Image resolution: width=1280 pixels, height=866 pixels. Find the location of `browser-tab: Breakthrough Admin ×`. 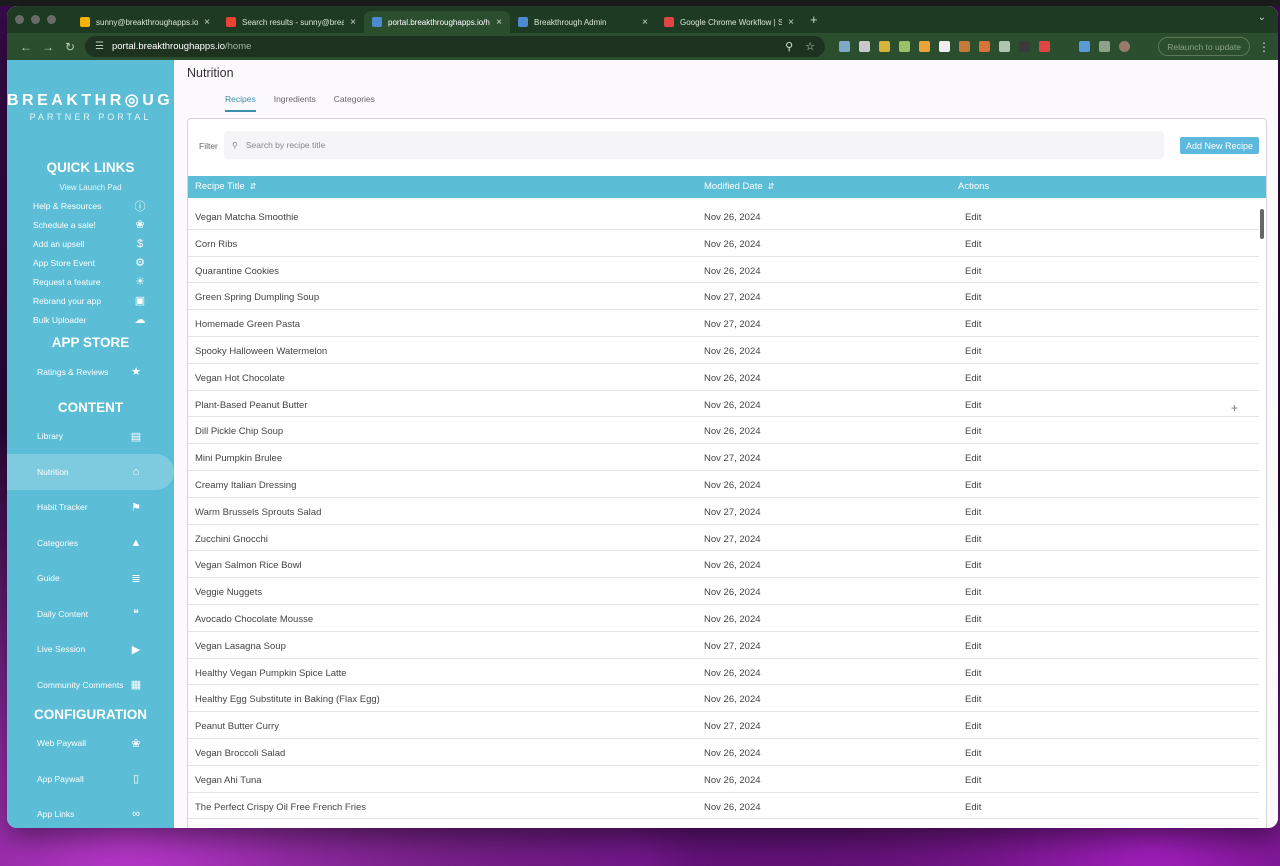

browser-tab: Breakthrough Admin × is located at coordinates (583, 22).